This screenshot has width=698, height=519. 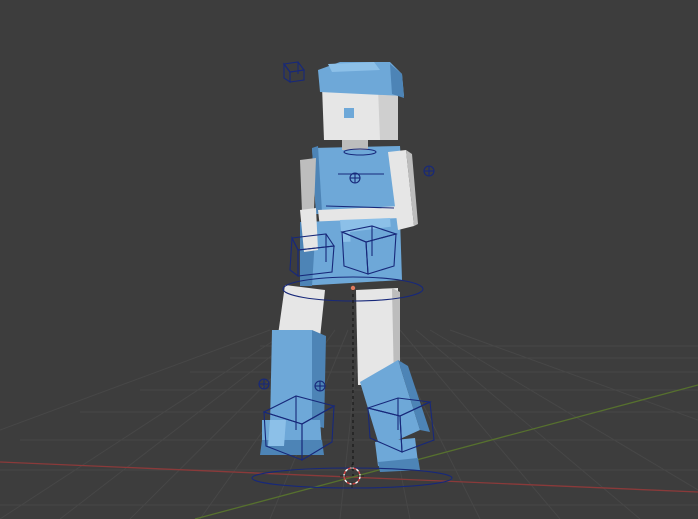 What do you see at coordinates (393, 380) in the screenshot?
I see `right-leg` at bounding box center [393, 380].